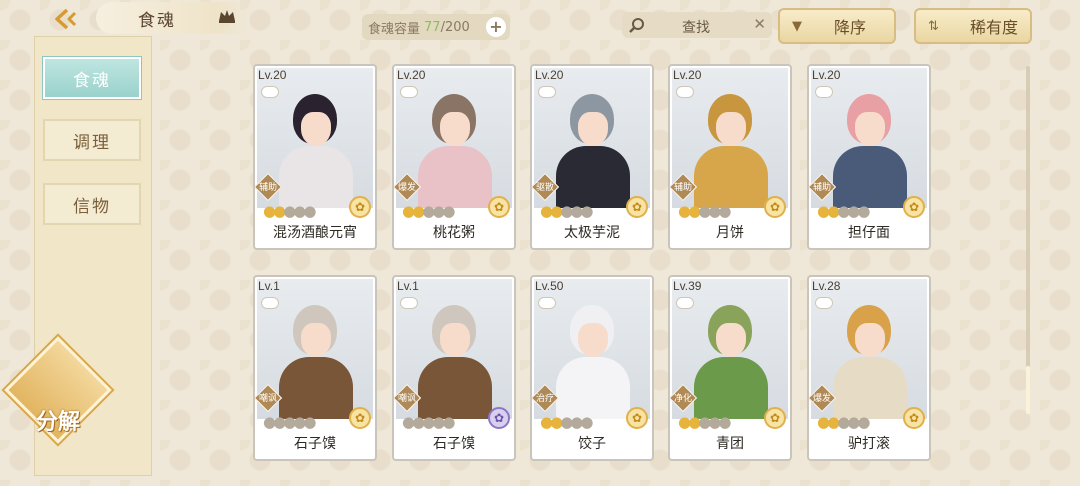 The width and height of the screenshot is (1080, 486). I want to click on role-label: 嘲讽, so click(406, 399).